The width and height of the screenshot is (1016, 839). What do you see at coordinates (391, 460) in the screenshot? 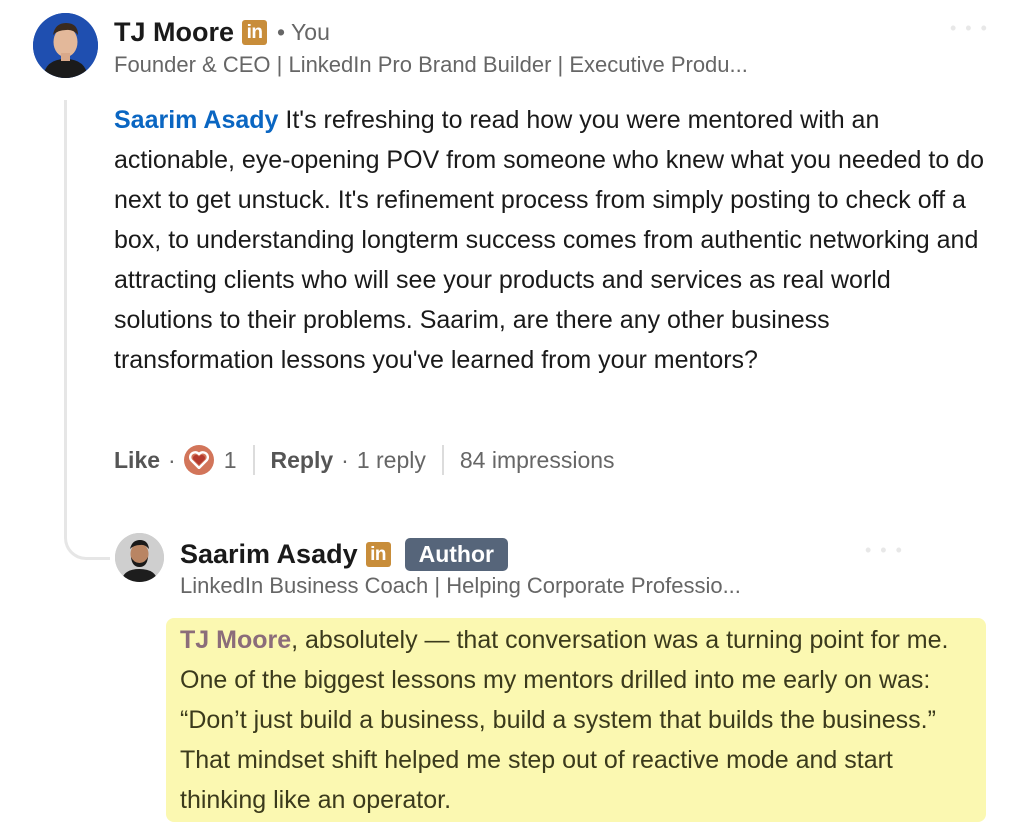
I see `reply-count-link: 1 reply` at bounding box center [391, 460].